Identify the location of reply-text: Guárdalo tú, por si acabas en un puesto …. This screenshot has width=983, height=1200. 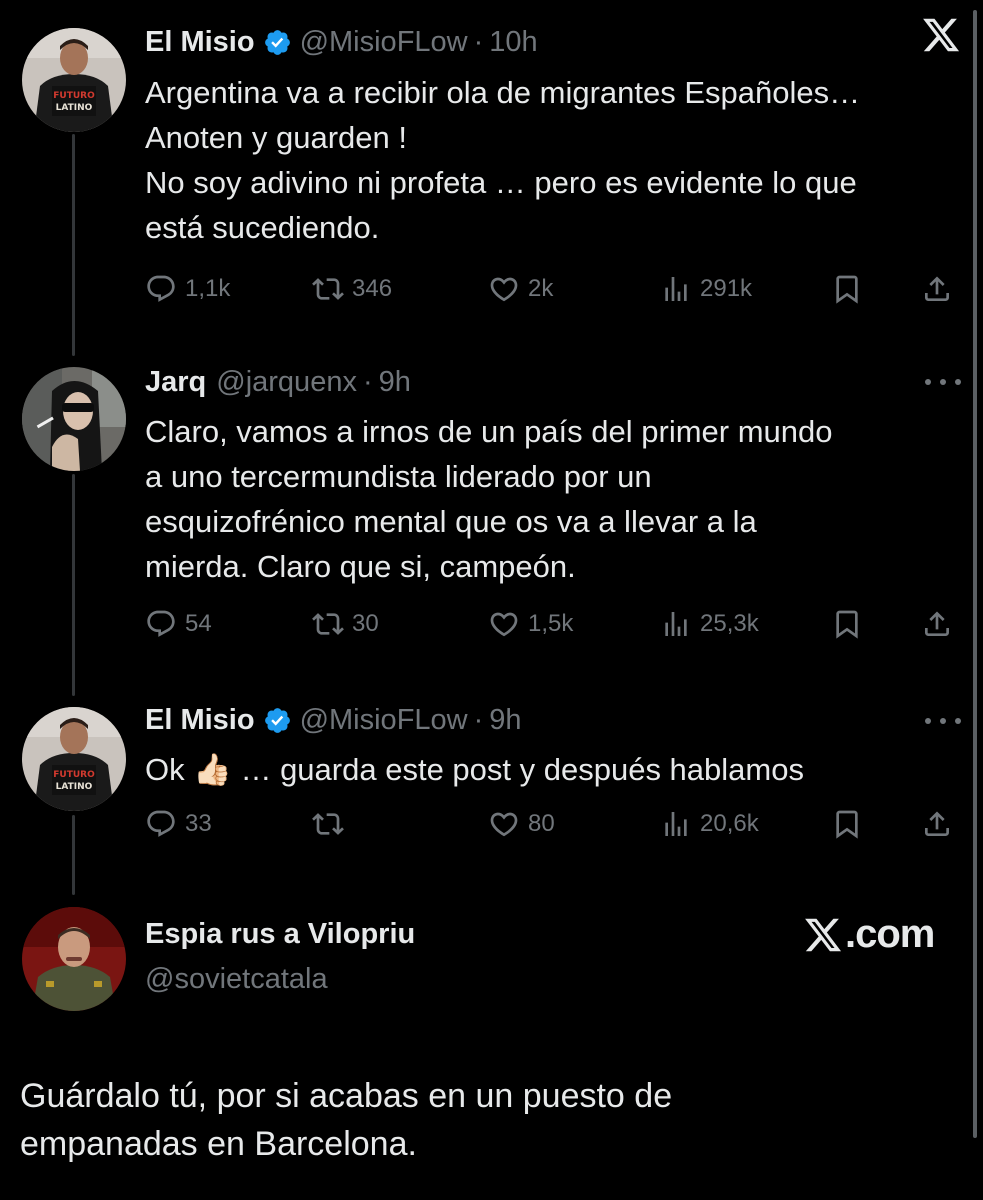
(346, 1120).